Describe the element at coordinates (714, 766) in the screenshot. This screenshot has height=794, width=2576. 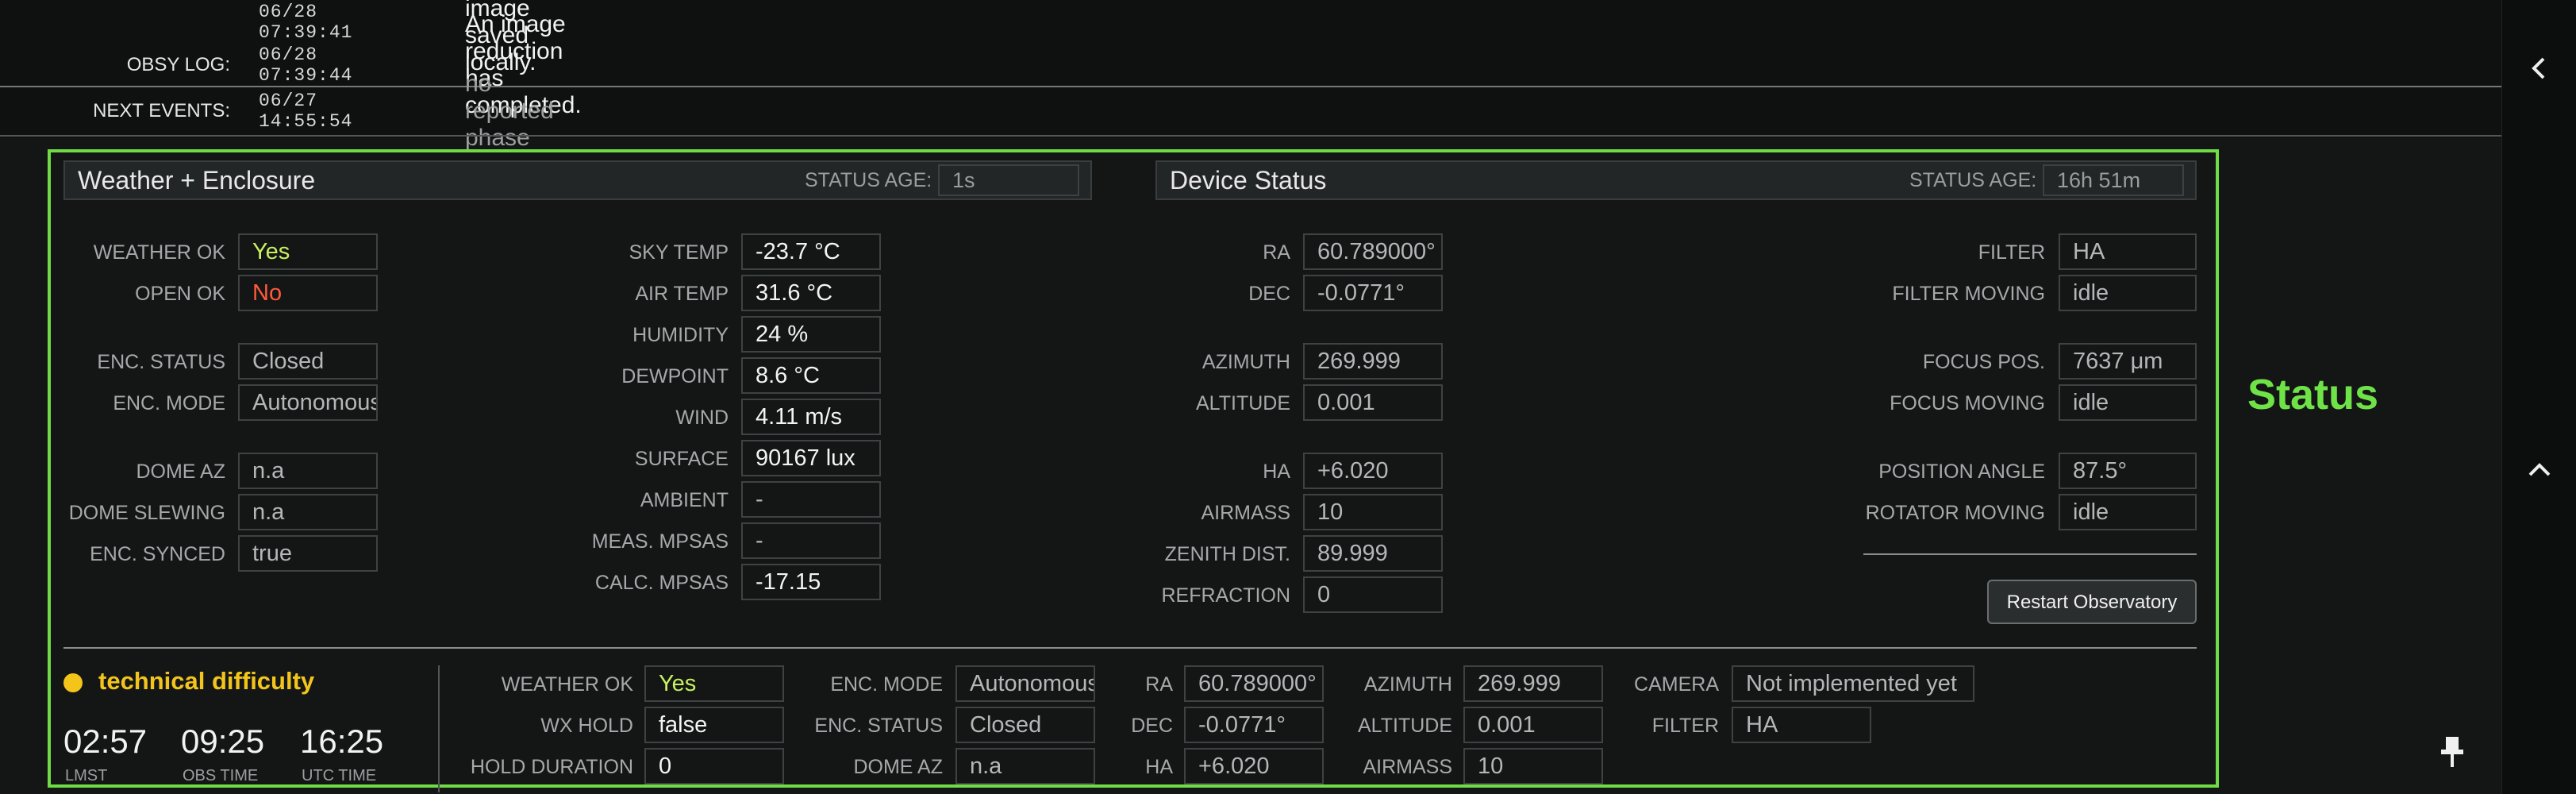
I see `field-value: 0` at that location.